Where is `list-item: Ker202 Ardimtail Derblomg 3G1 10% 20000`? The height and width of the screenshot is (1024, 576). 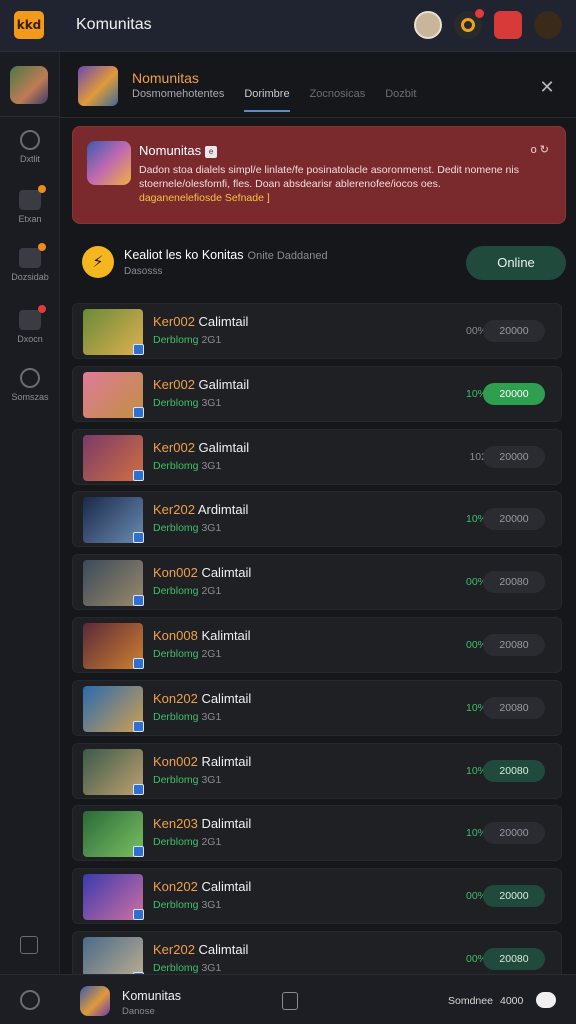 list-item: Ker202 Ardimtail Derblomg 3G1 10% 20000 is located at coordinates (317, 519).